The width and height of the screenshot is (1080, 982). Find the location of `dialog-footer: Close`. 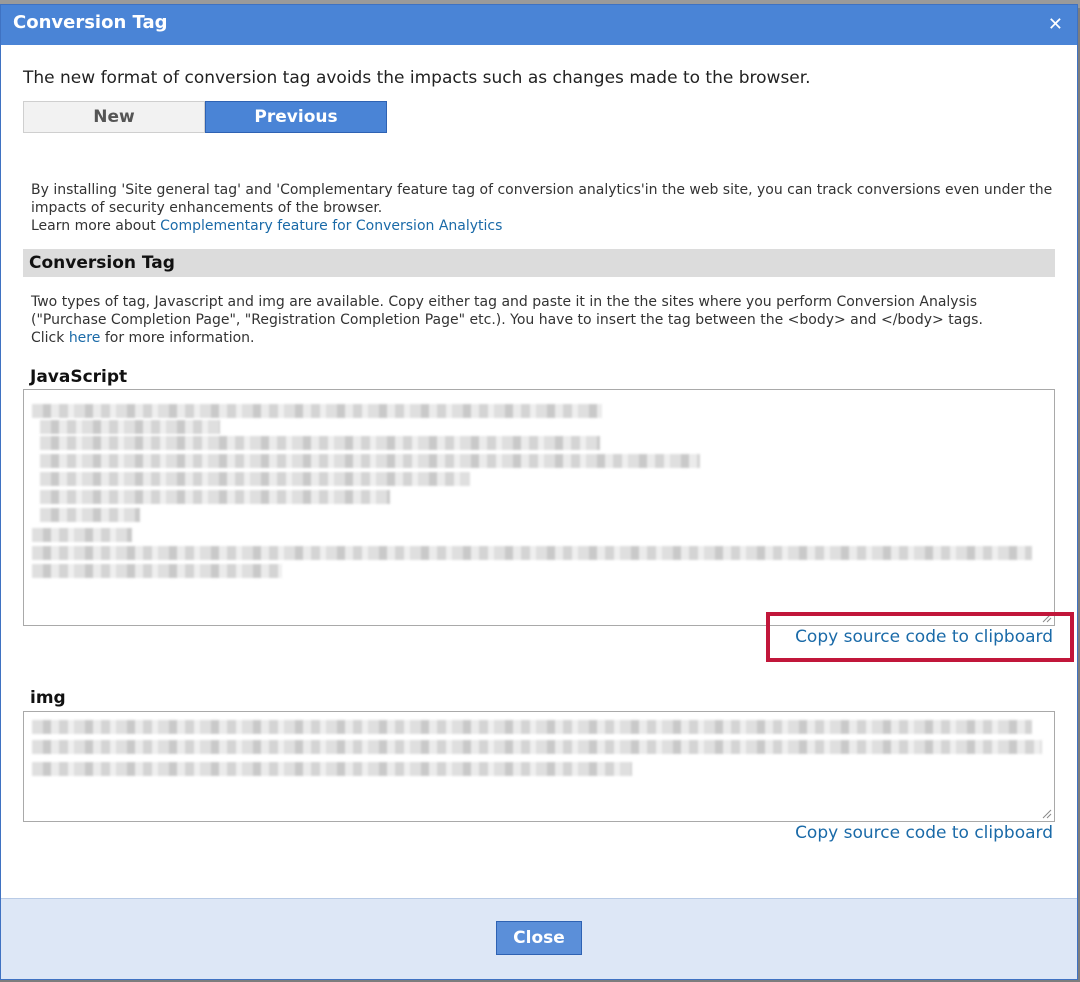

dialog-footer: Close is located at coordinates (539, 938).